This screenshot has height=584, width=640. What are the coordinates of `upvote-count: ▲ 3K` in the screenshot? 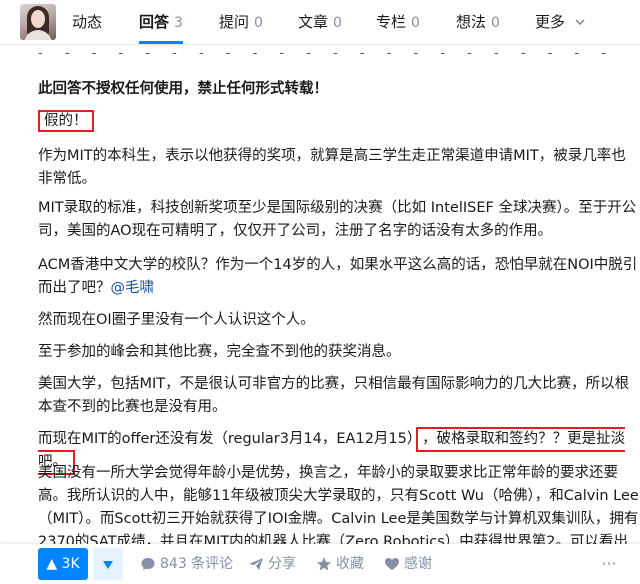 It's located at (63, 564).